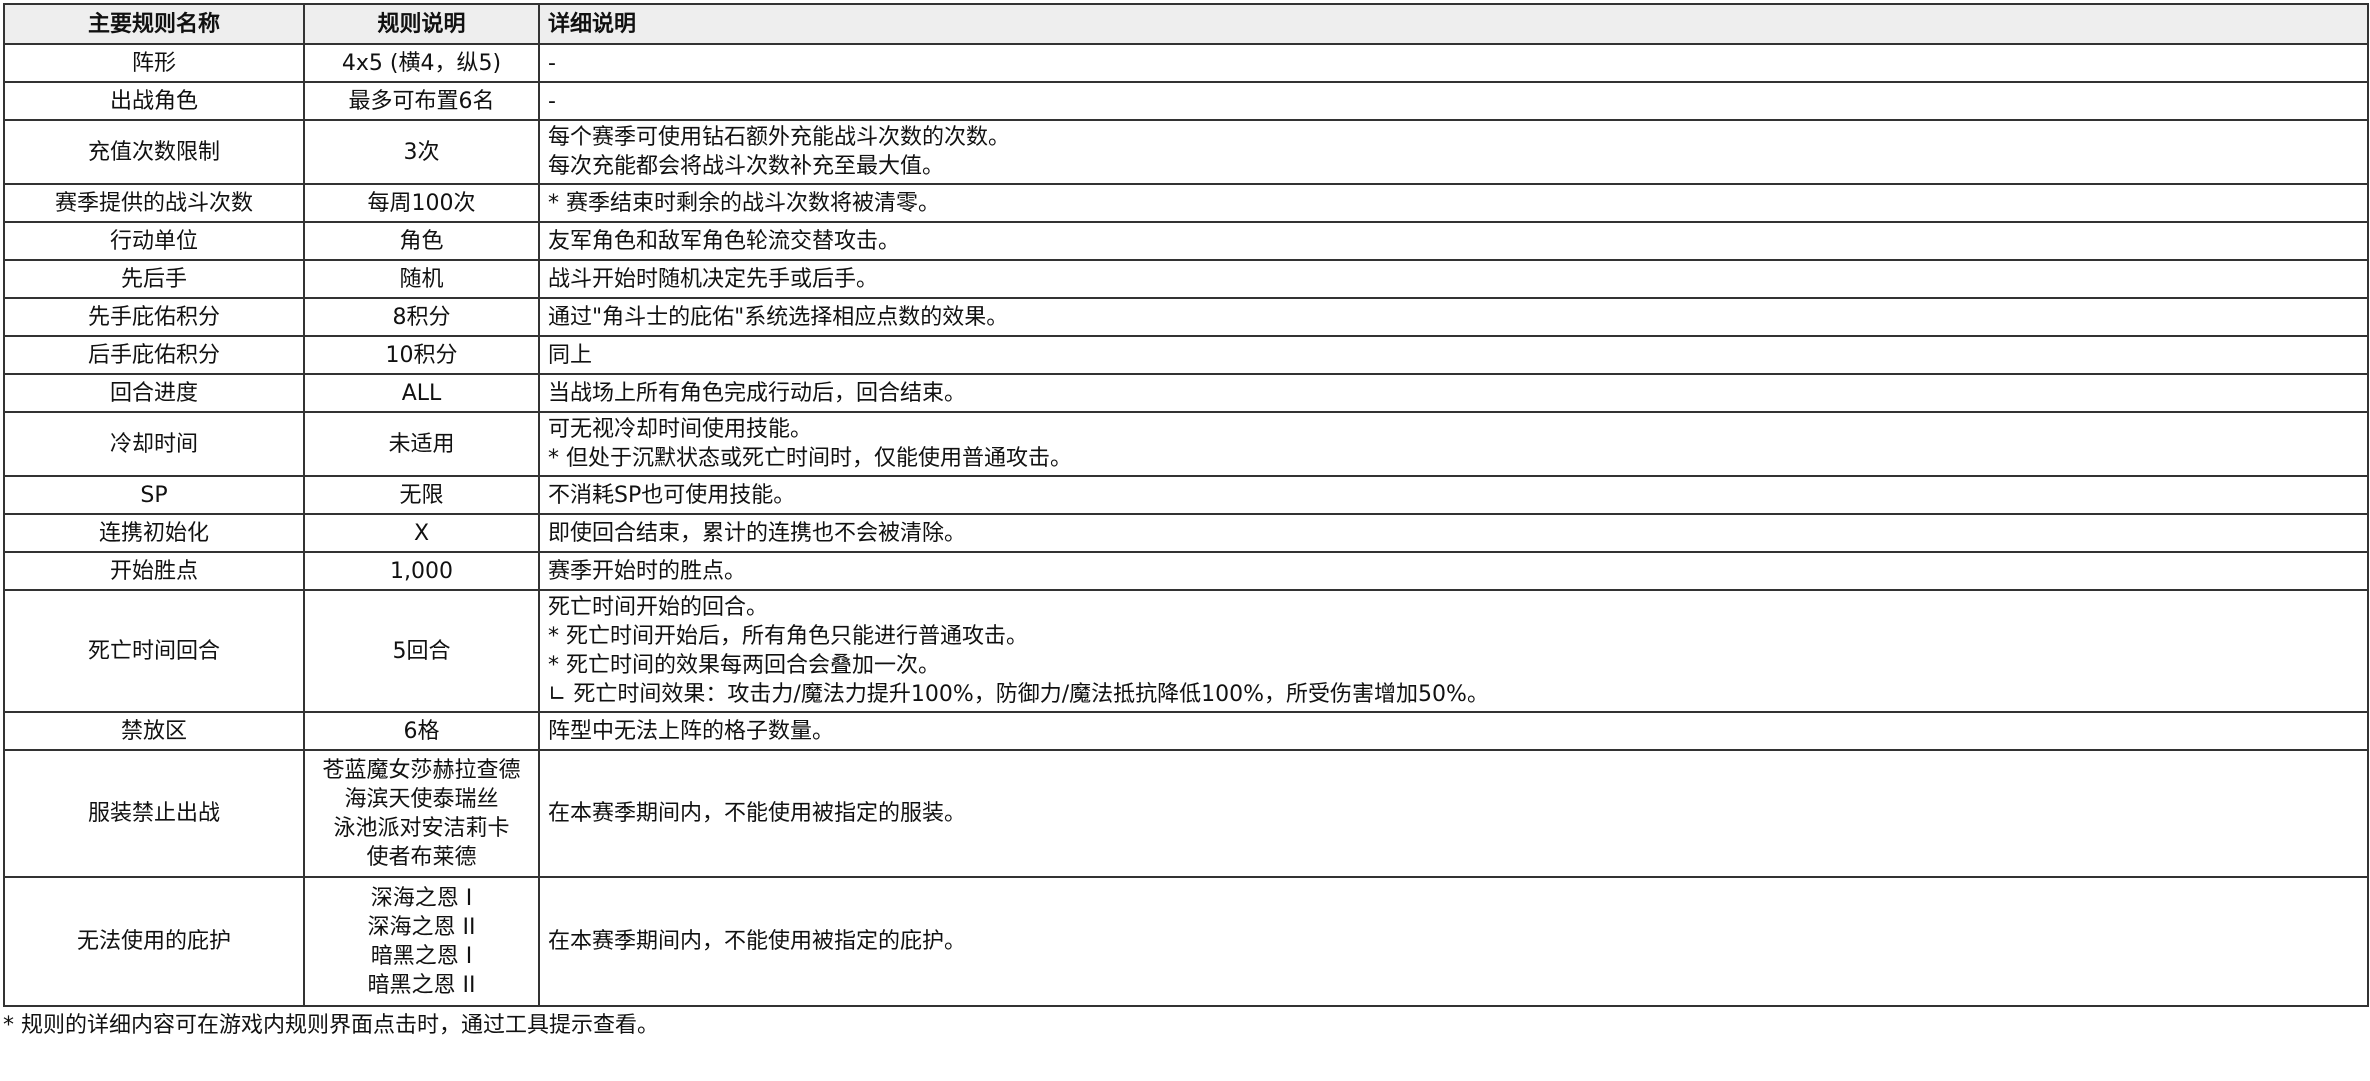 The image size is (2370, 1081). I want to click on rule-value-line: 3次, so click(421, 152).